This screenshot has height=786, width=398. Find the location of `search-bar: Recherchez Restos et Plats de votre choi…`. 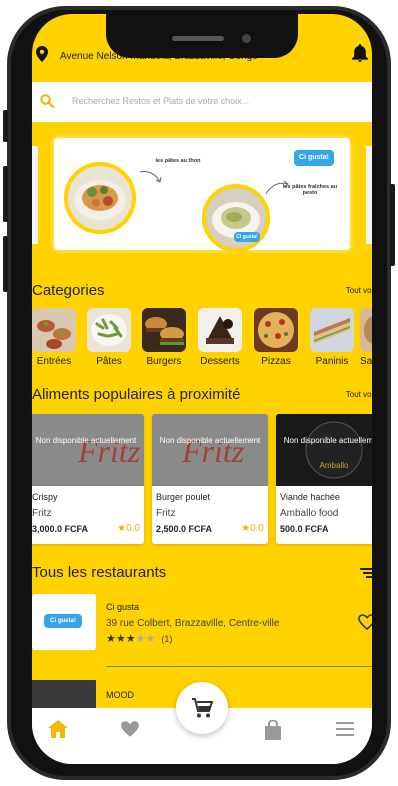

search-bar: Recherchez Restos et Plats de votre choi… is located at coordinates (202, 102).